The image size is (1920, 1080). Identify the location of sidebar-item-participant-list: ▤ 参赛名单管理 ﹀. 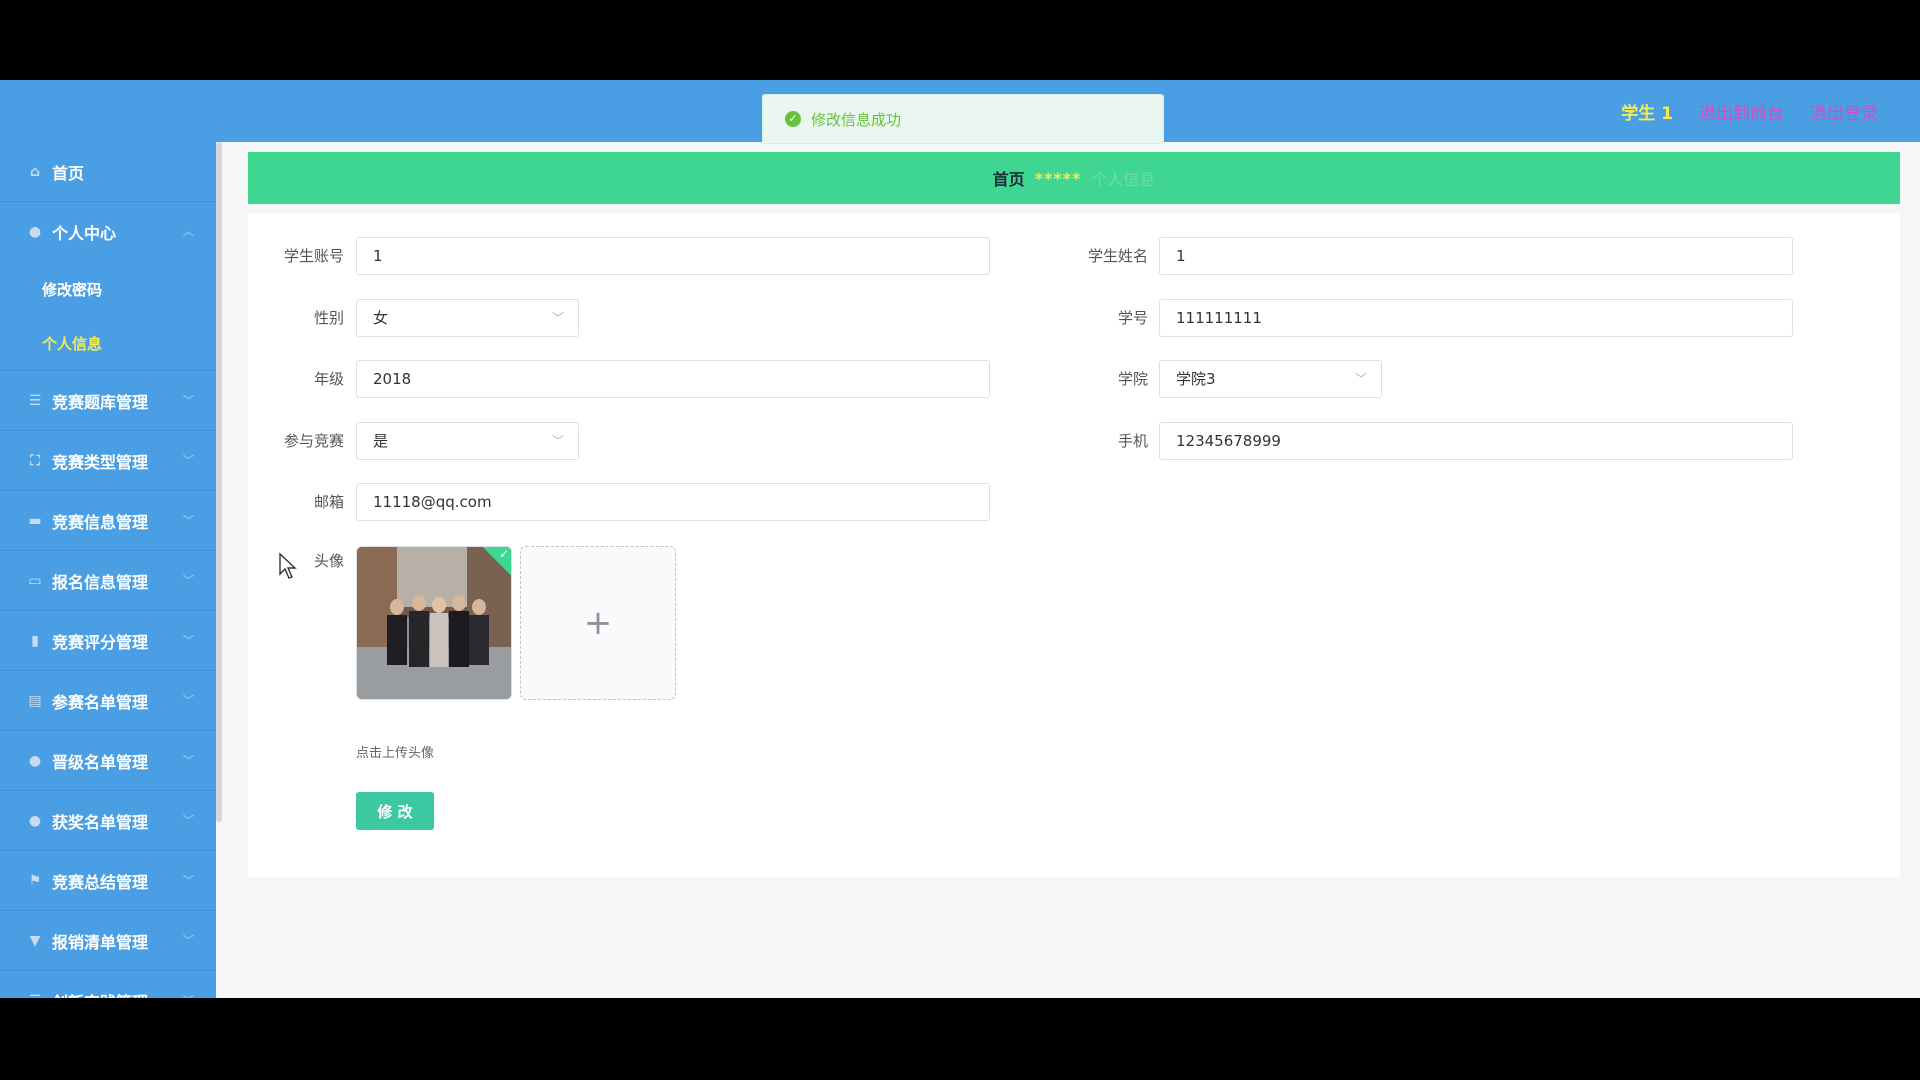
(108, 701).